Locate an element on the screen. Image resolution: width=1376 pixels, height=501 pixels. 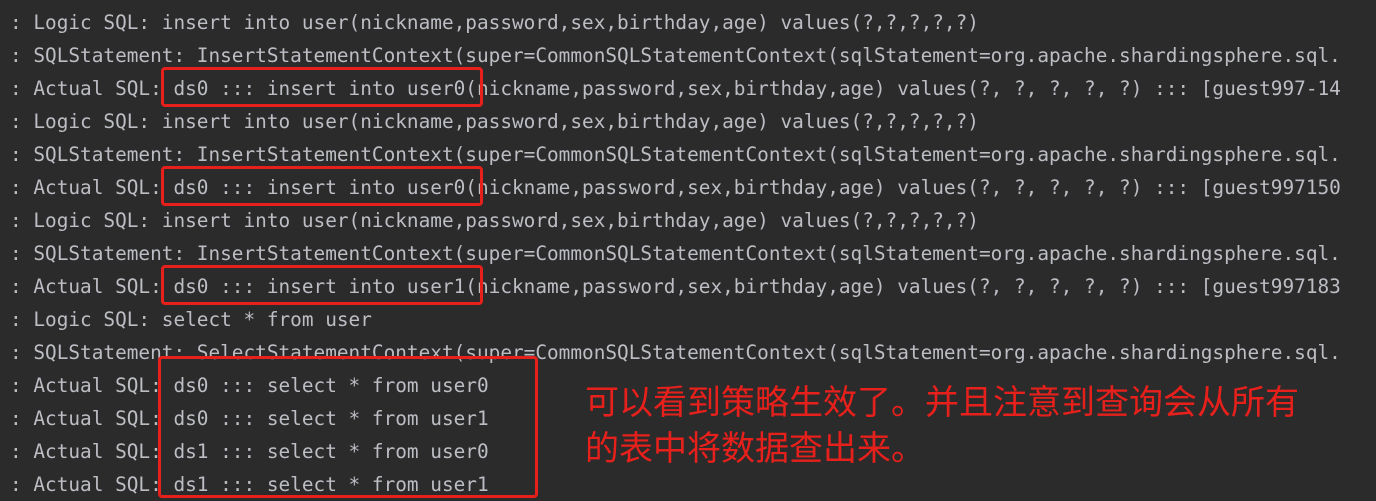
annotation-text: 可以看到策略生效了。并且注意到查询会从所有 的表中将数据查出来。 is located at coordinates (975, 426).